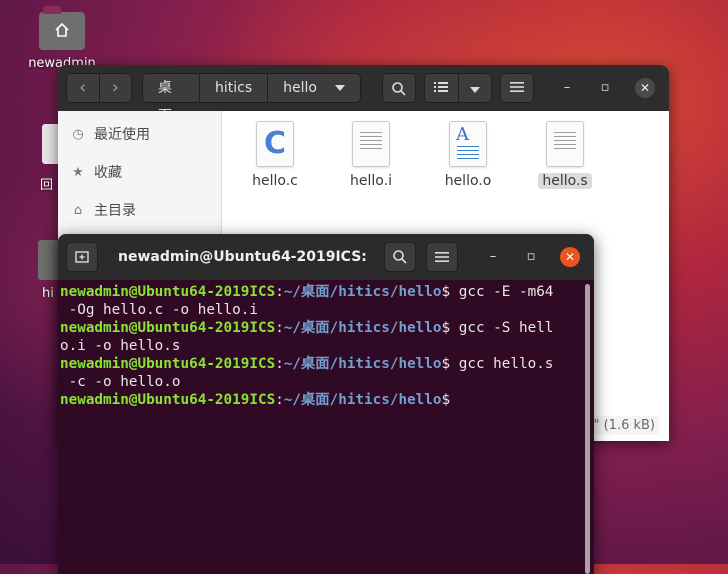  I want to click on command-continuation: -Og hello.c -o hello.i, so click(159, 310).